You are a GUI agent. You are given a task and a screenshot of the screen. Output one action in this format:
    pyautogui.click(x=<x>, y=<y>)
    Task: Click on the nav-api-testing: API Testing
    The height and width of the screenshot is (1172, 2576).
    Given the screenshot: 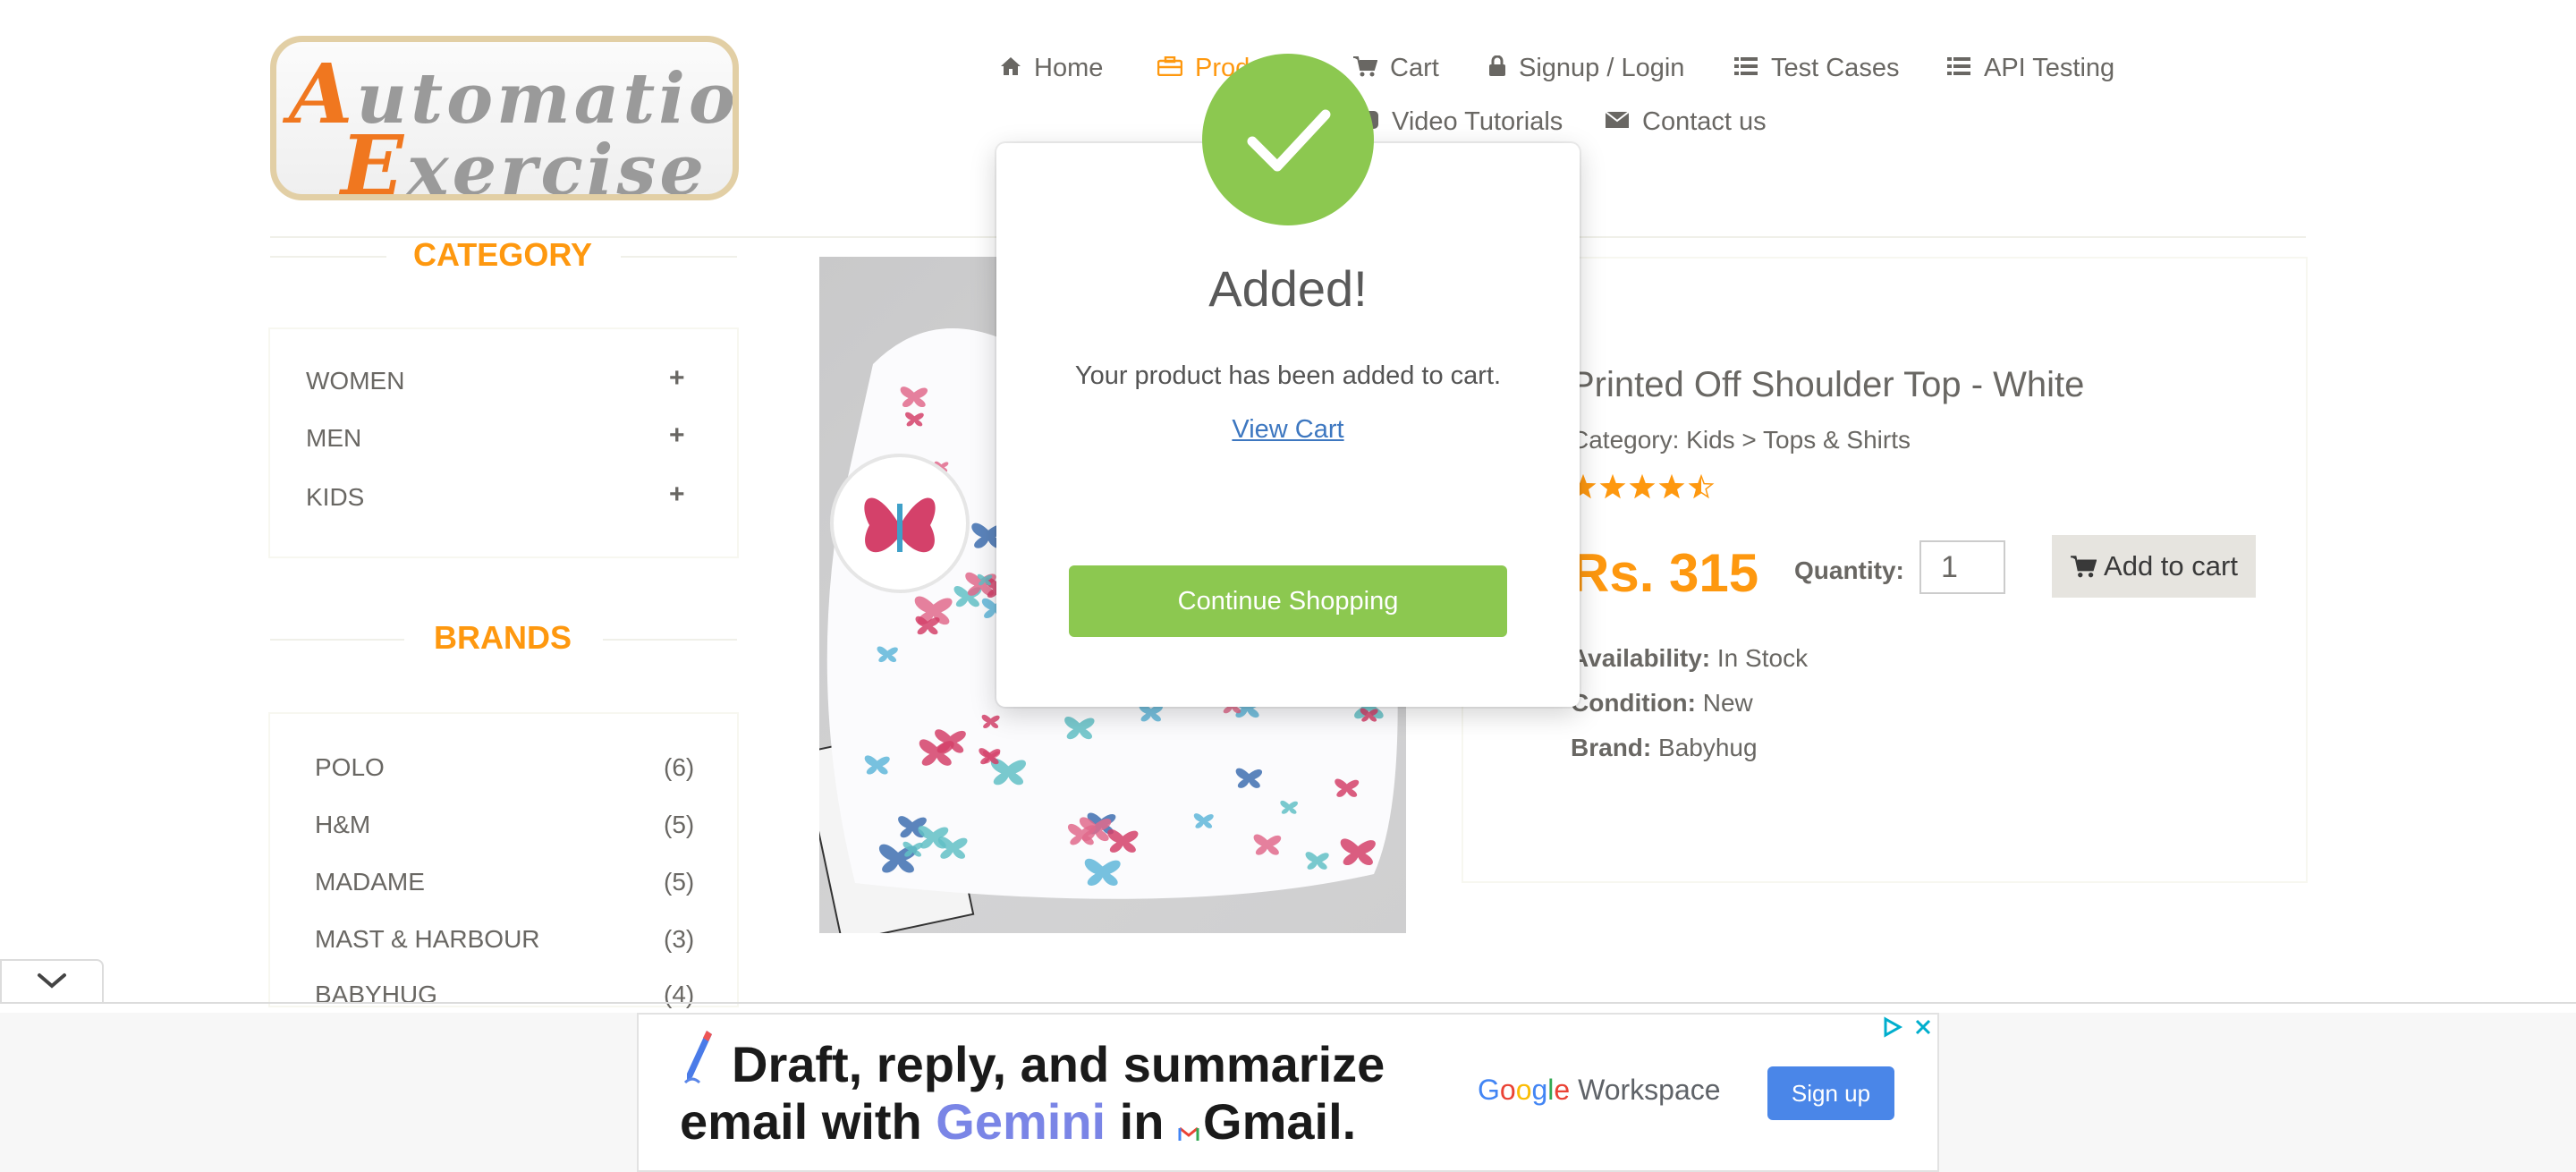 What is the action you would take?
    pyautogui.click(x=2030, y=69)
    